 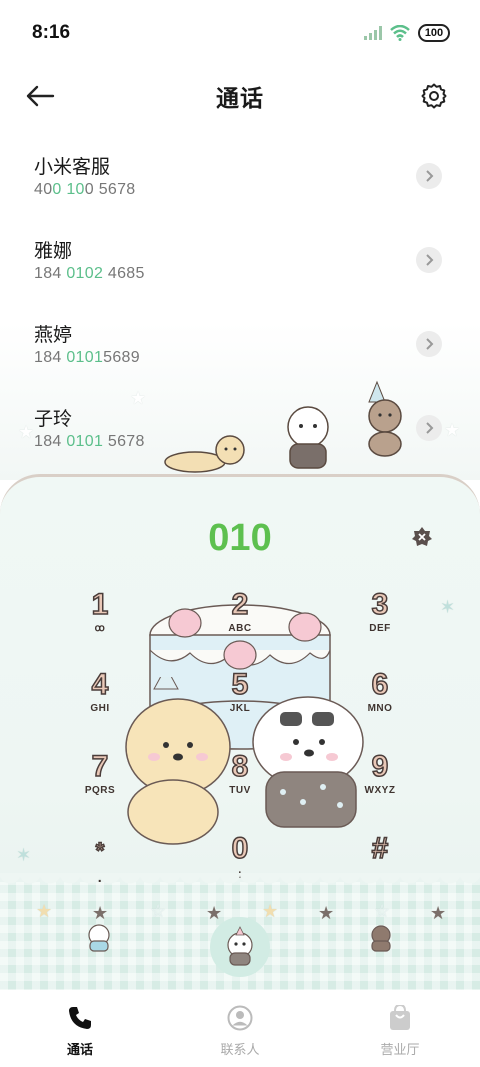 What do you see at coordinates (53, 335) in the screenshot?
I see `contact-name: 燕婷` at bounding box center [53, 335].